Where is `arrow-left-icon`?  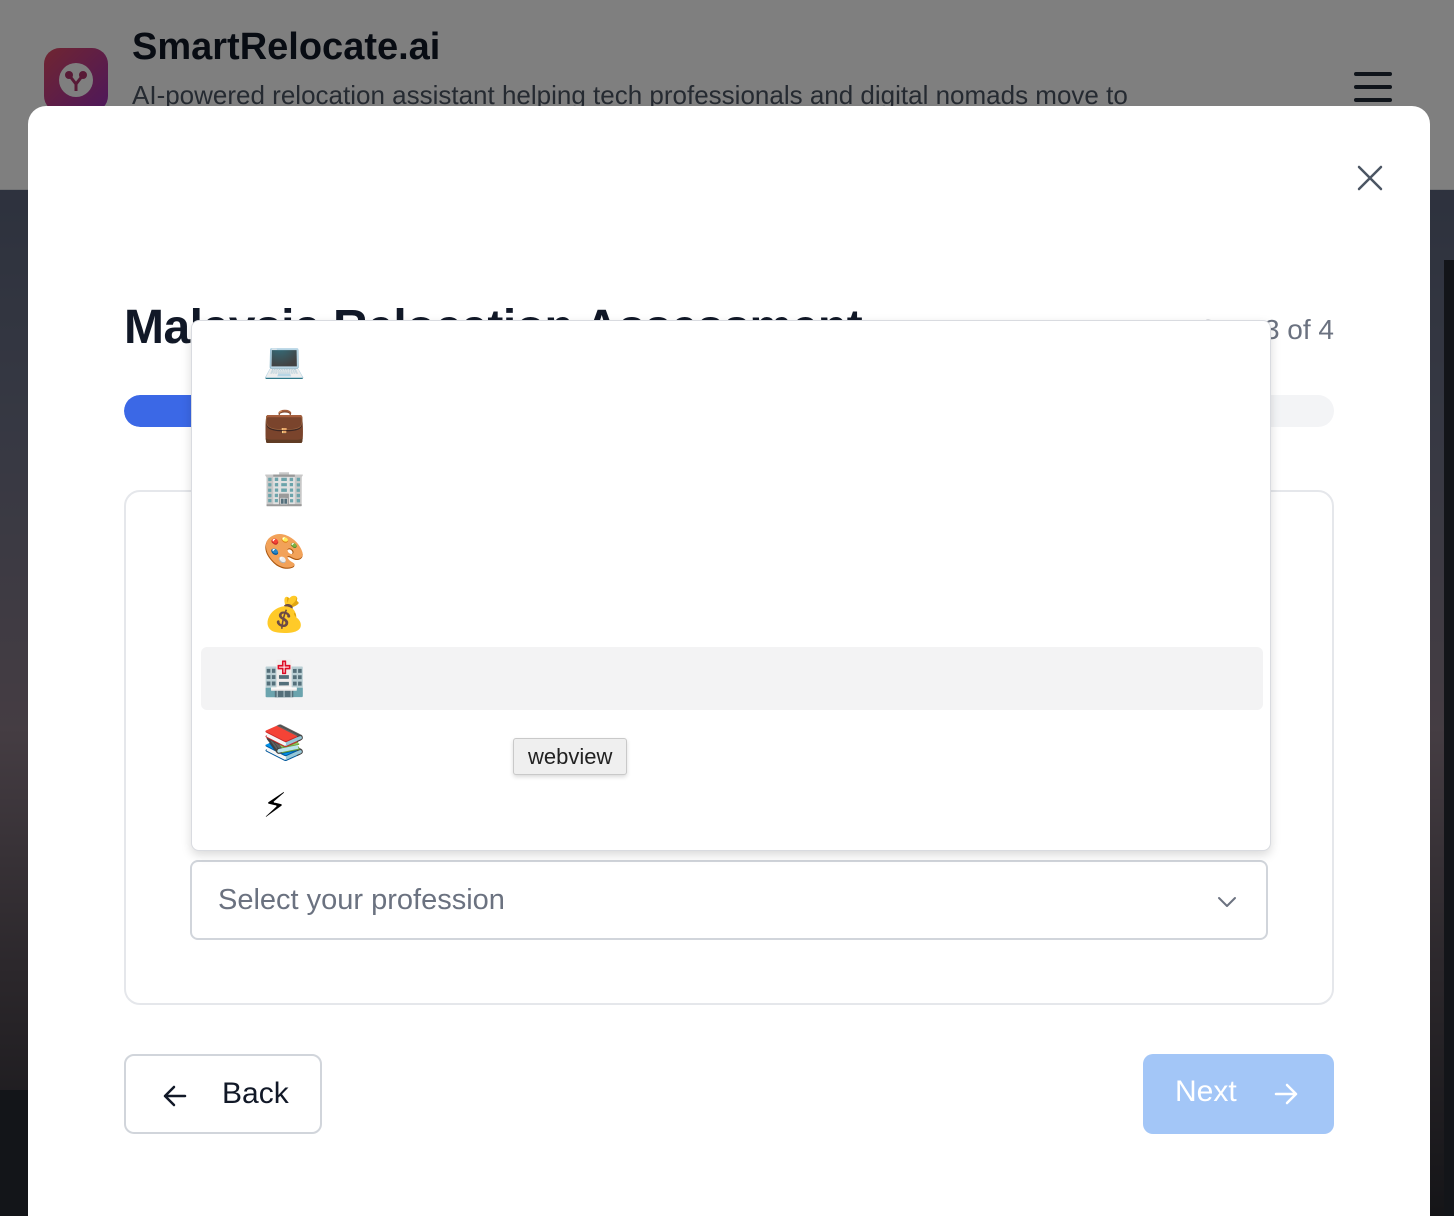 arrow-left-icon is located at coordinates (175, 1096).